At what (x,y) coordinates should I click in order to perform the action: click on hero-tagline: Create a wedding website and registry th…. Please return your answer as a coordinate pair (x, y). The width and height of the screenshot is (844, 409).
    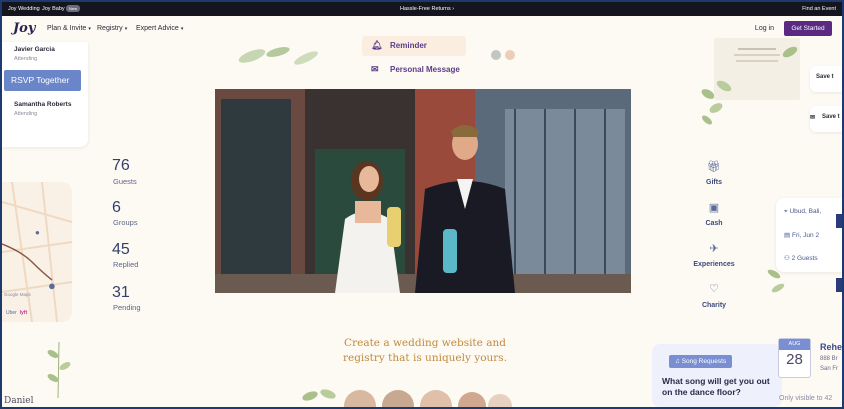
    Looking at the image, I should click on (425, 351).